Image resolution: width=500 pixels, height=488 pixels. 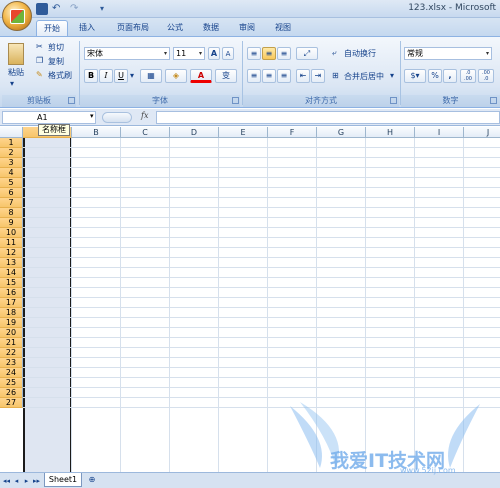 What do you see at coordinates (16, 72) in the screenshot?
I see `paste-button: 粘贴` at bounding box center [16, 72].